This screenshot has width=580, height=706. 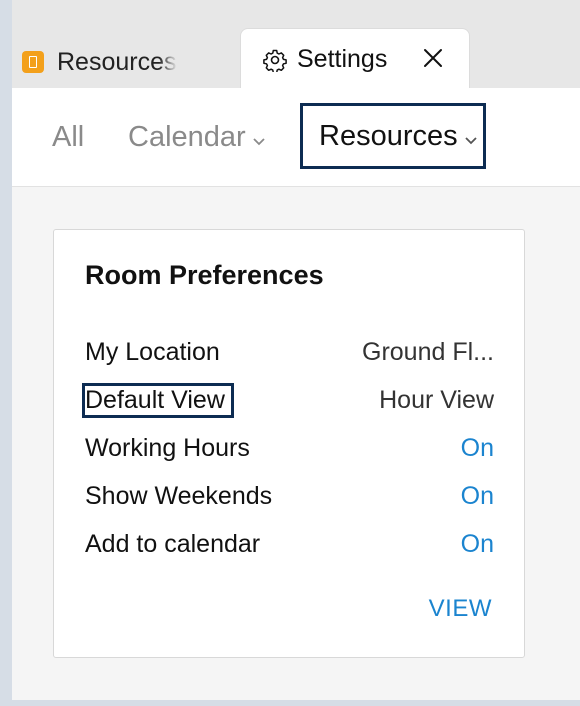 I want to click on tab-settings-label: Settings, so click(x=342, y=59).